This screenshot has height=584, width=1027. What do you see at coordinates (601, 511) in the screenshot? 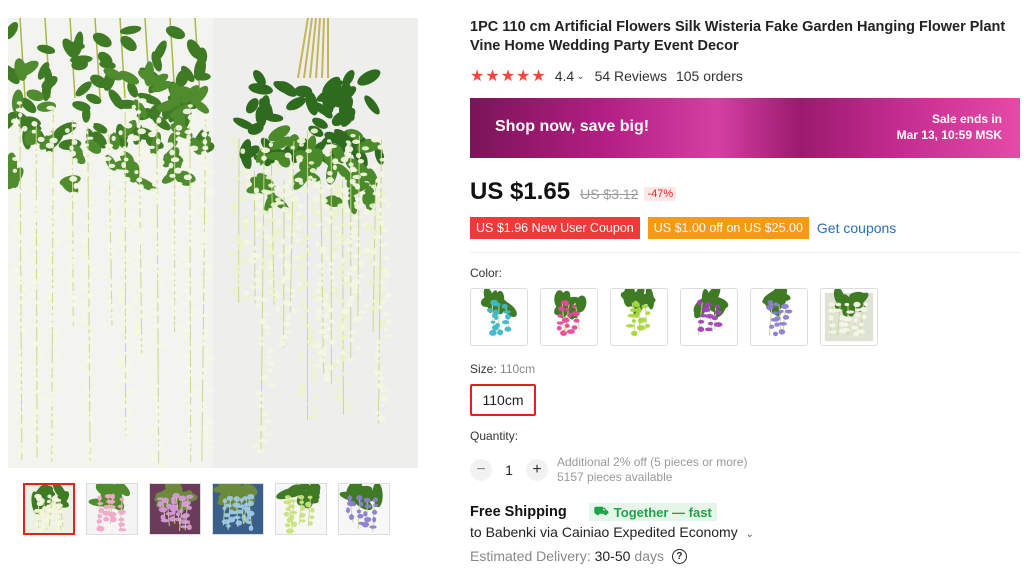
I see `truck-icon: ⛟` at bounding box center [601, 511].